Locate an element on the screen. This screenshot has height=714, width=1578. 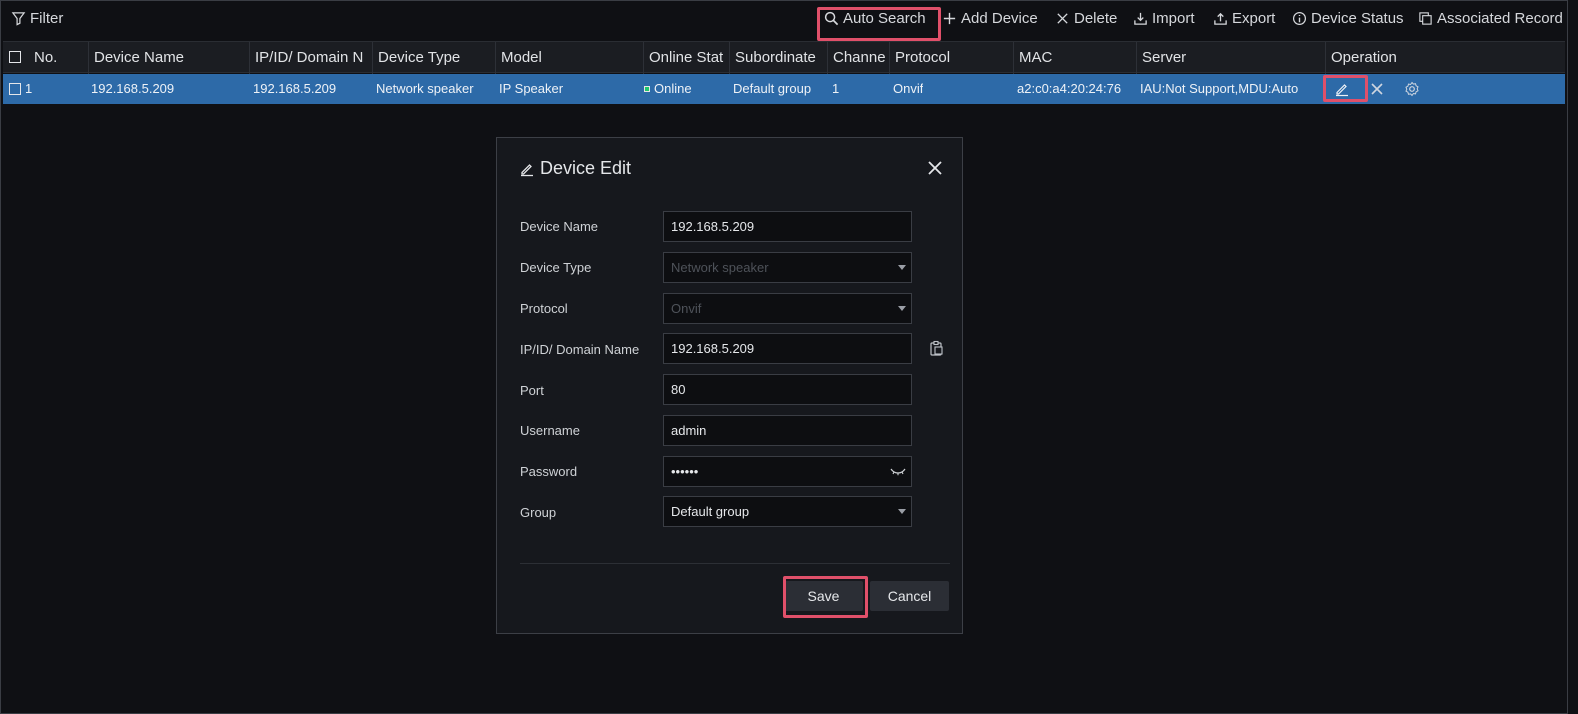
import-button: Import is located at coordinates (1164, 18).